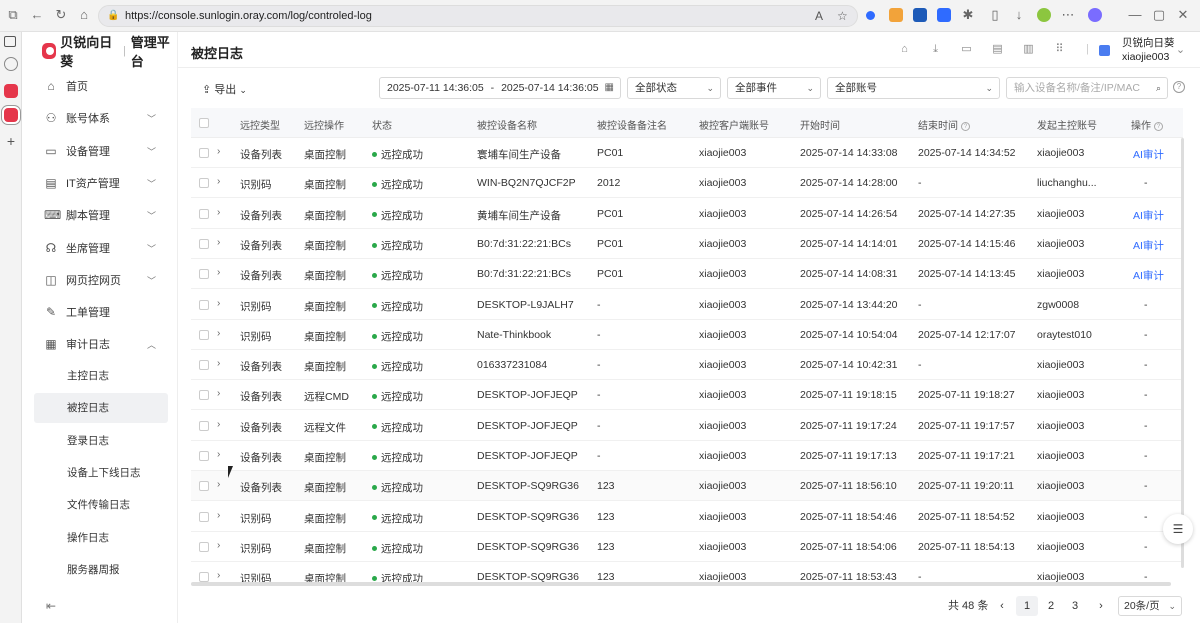 The height and width of the screenshot is (623, 1200). Describe the element at coordinates (1095, 15) in the screenshot. I see `copilot-icon` at that location.